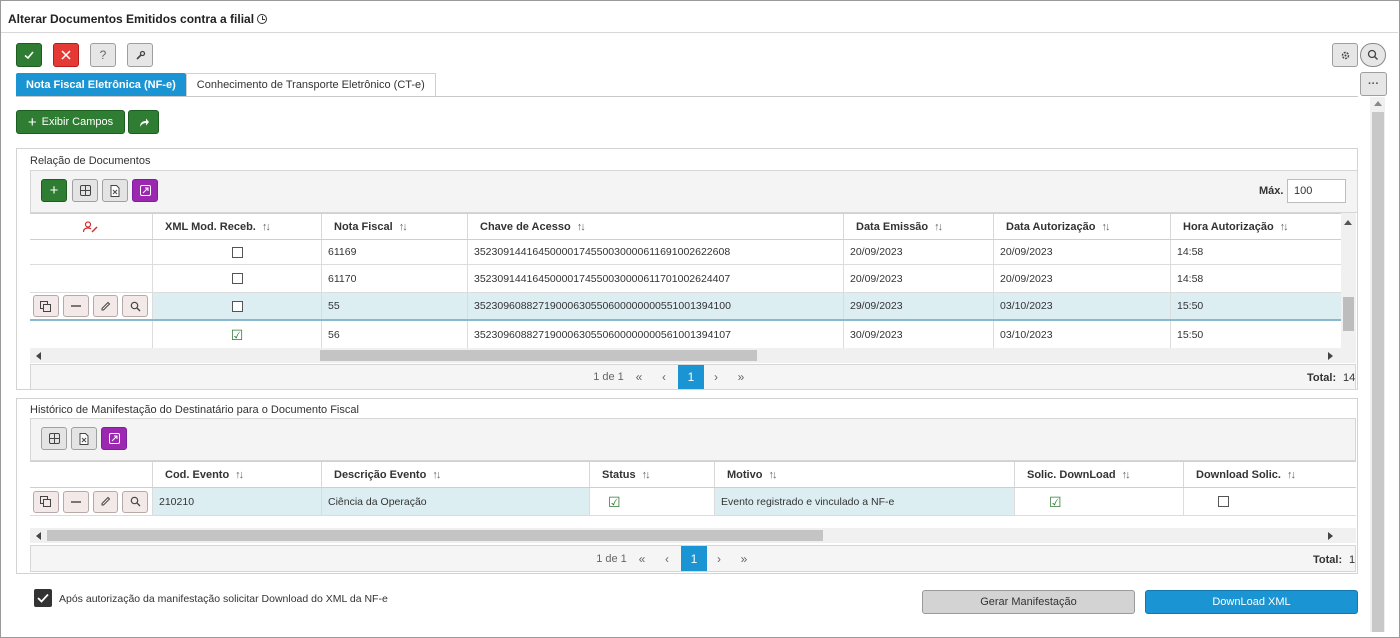 The height and width of the screenshot is (638, 1400). Describe the element at coordinates (1251, 602) in the screenshot. I see `download-xml-button: DownLoad XML` at that location.